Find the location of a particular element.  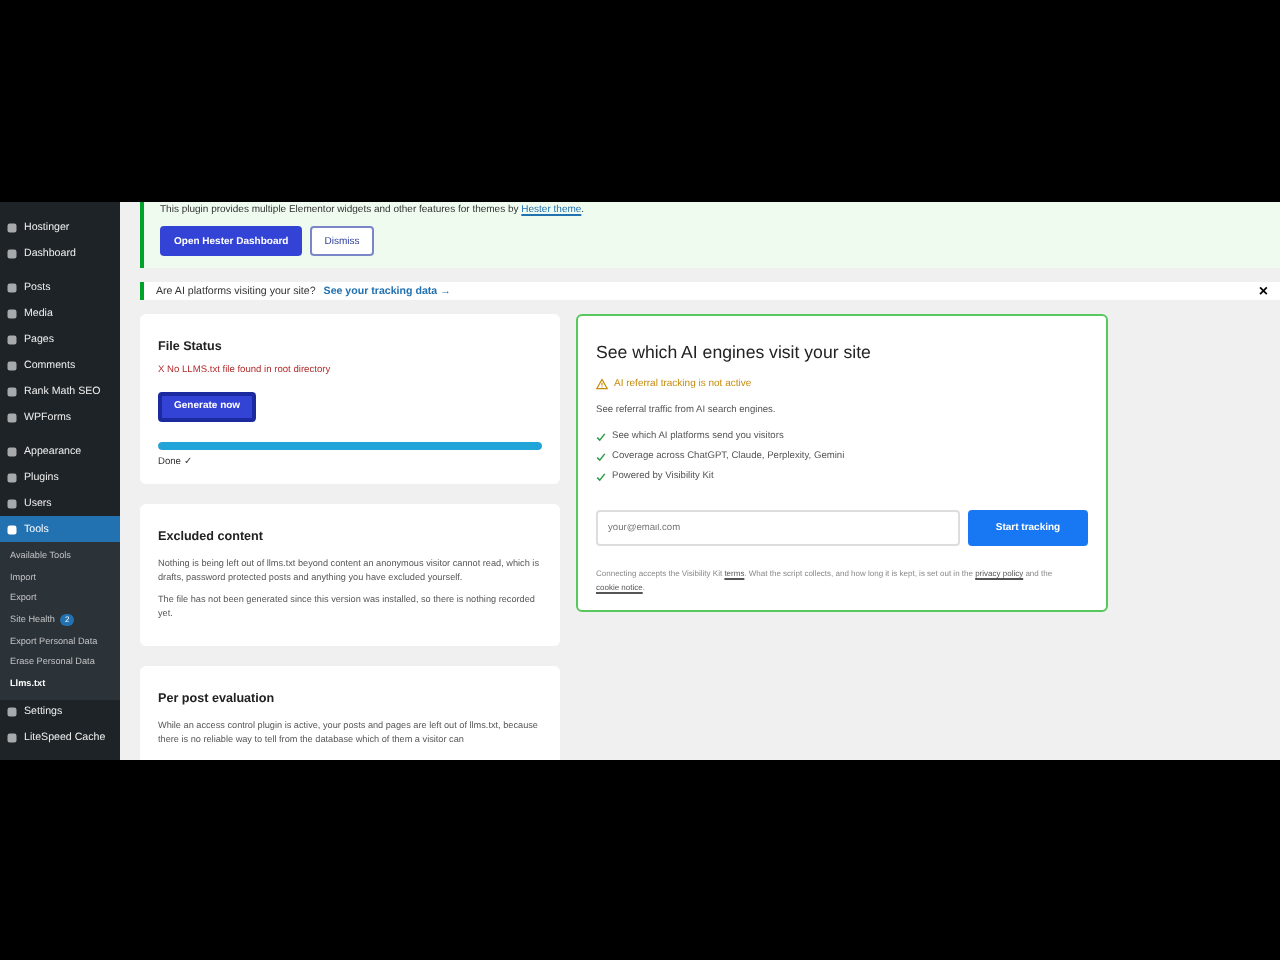

warning-icon is located at coordinates (602, 384).